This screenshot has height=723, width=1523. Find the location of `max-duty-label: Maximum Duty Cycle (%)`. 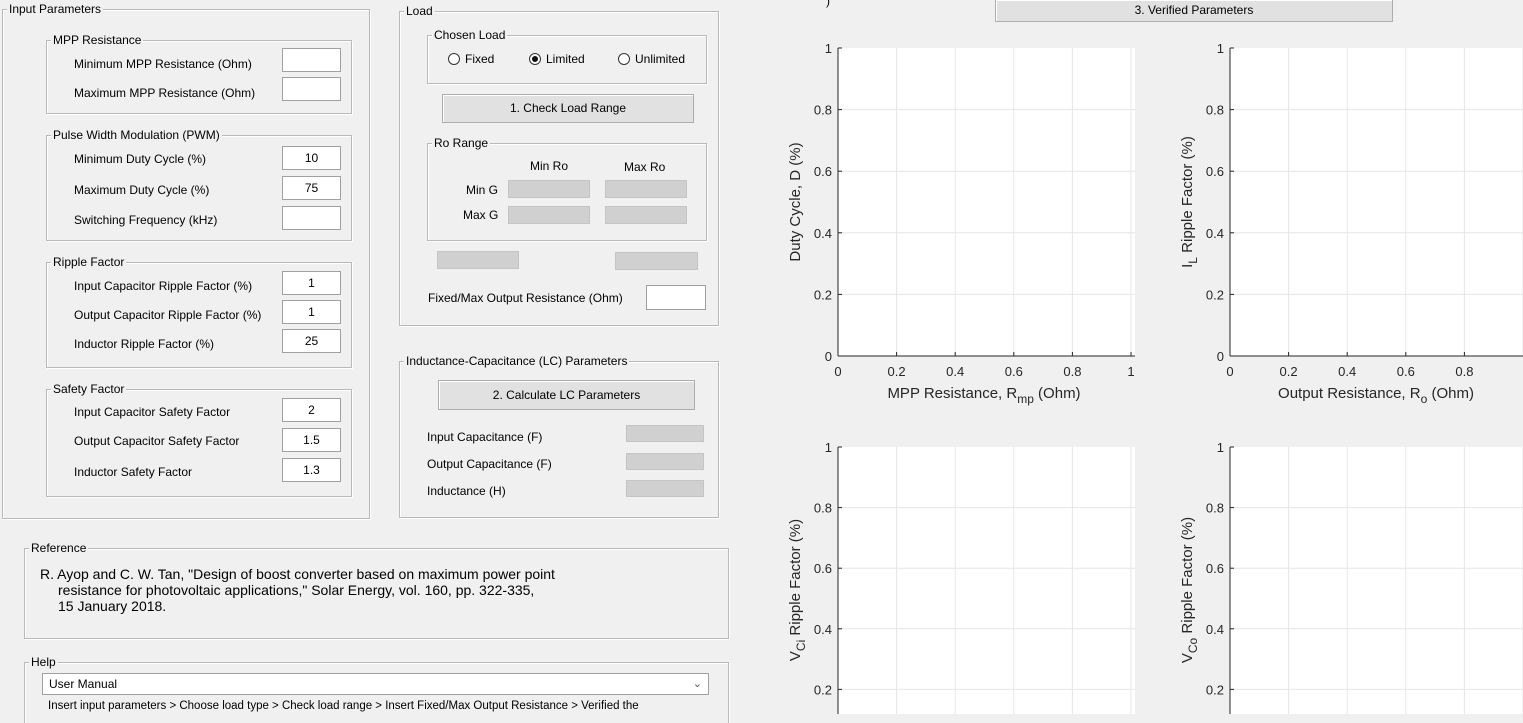

max-duty-label: Maximum Duty Cycle (%) is located at coordinates (142, 190).